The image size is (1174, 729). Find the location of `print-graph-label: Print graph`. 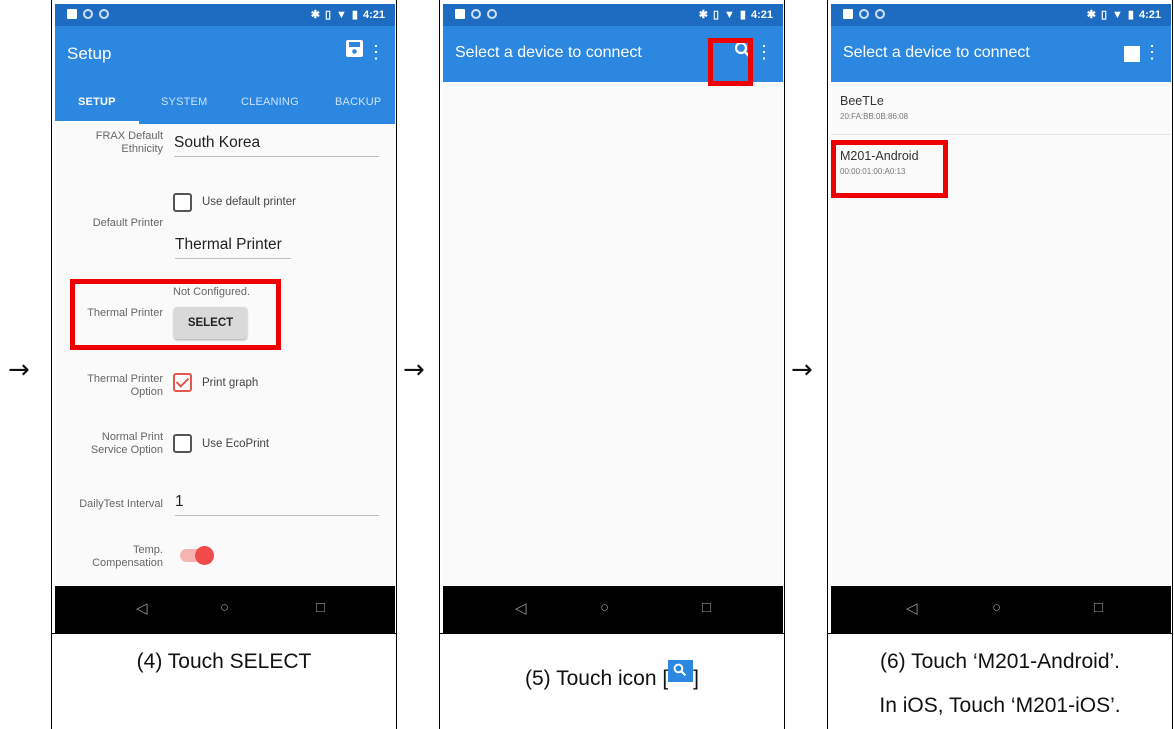

print-graph-label: Print graph is located at coordinates (230, 383).